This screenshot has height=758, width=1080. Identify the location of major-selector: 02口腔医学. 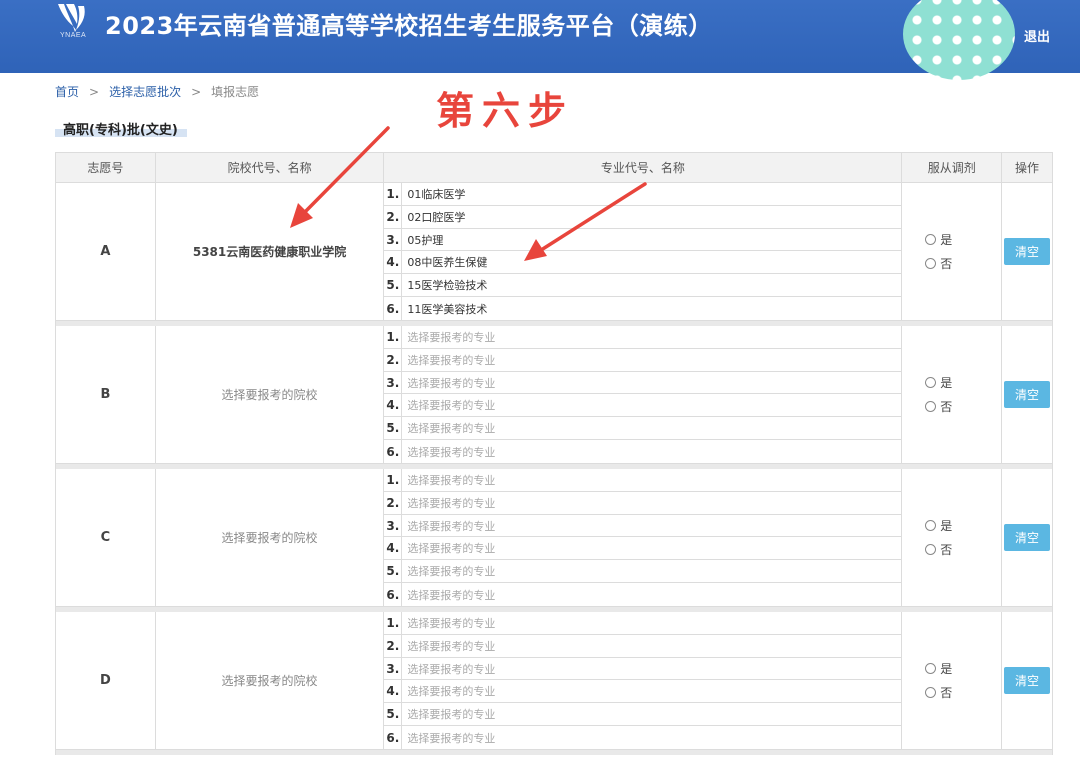
(651, 217).